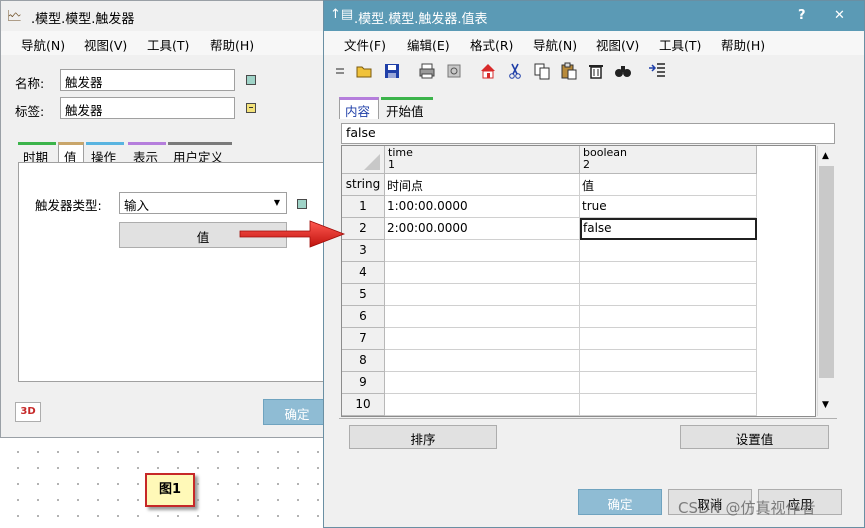  What do you see at coordinates (825, 405) in the screenshot?
I see `scroll-down-icon: ▼` at bounding box center [825, 405].